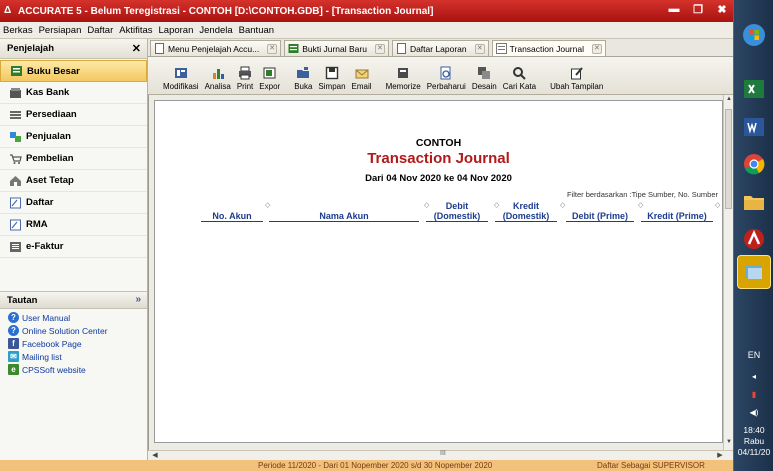 This screenshot has height=471, width=773. I want to click on tab-menu-penjelajah: Menu Penjelajah Accu... ✕, so click(216, 48).